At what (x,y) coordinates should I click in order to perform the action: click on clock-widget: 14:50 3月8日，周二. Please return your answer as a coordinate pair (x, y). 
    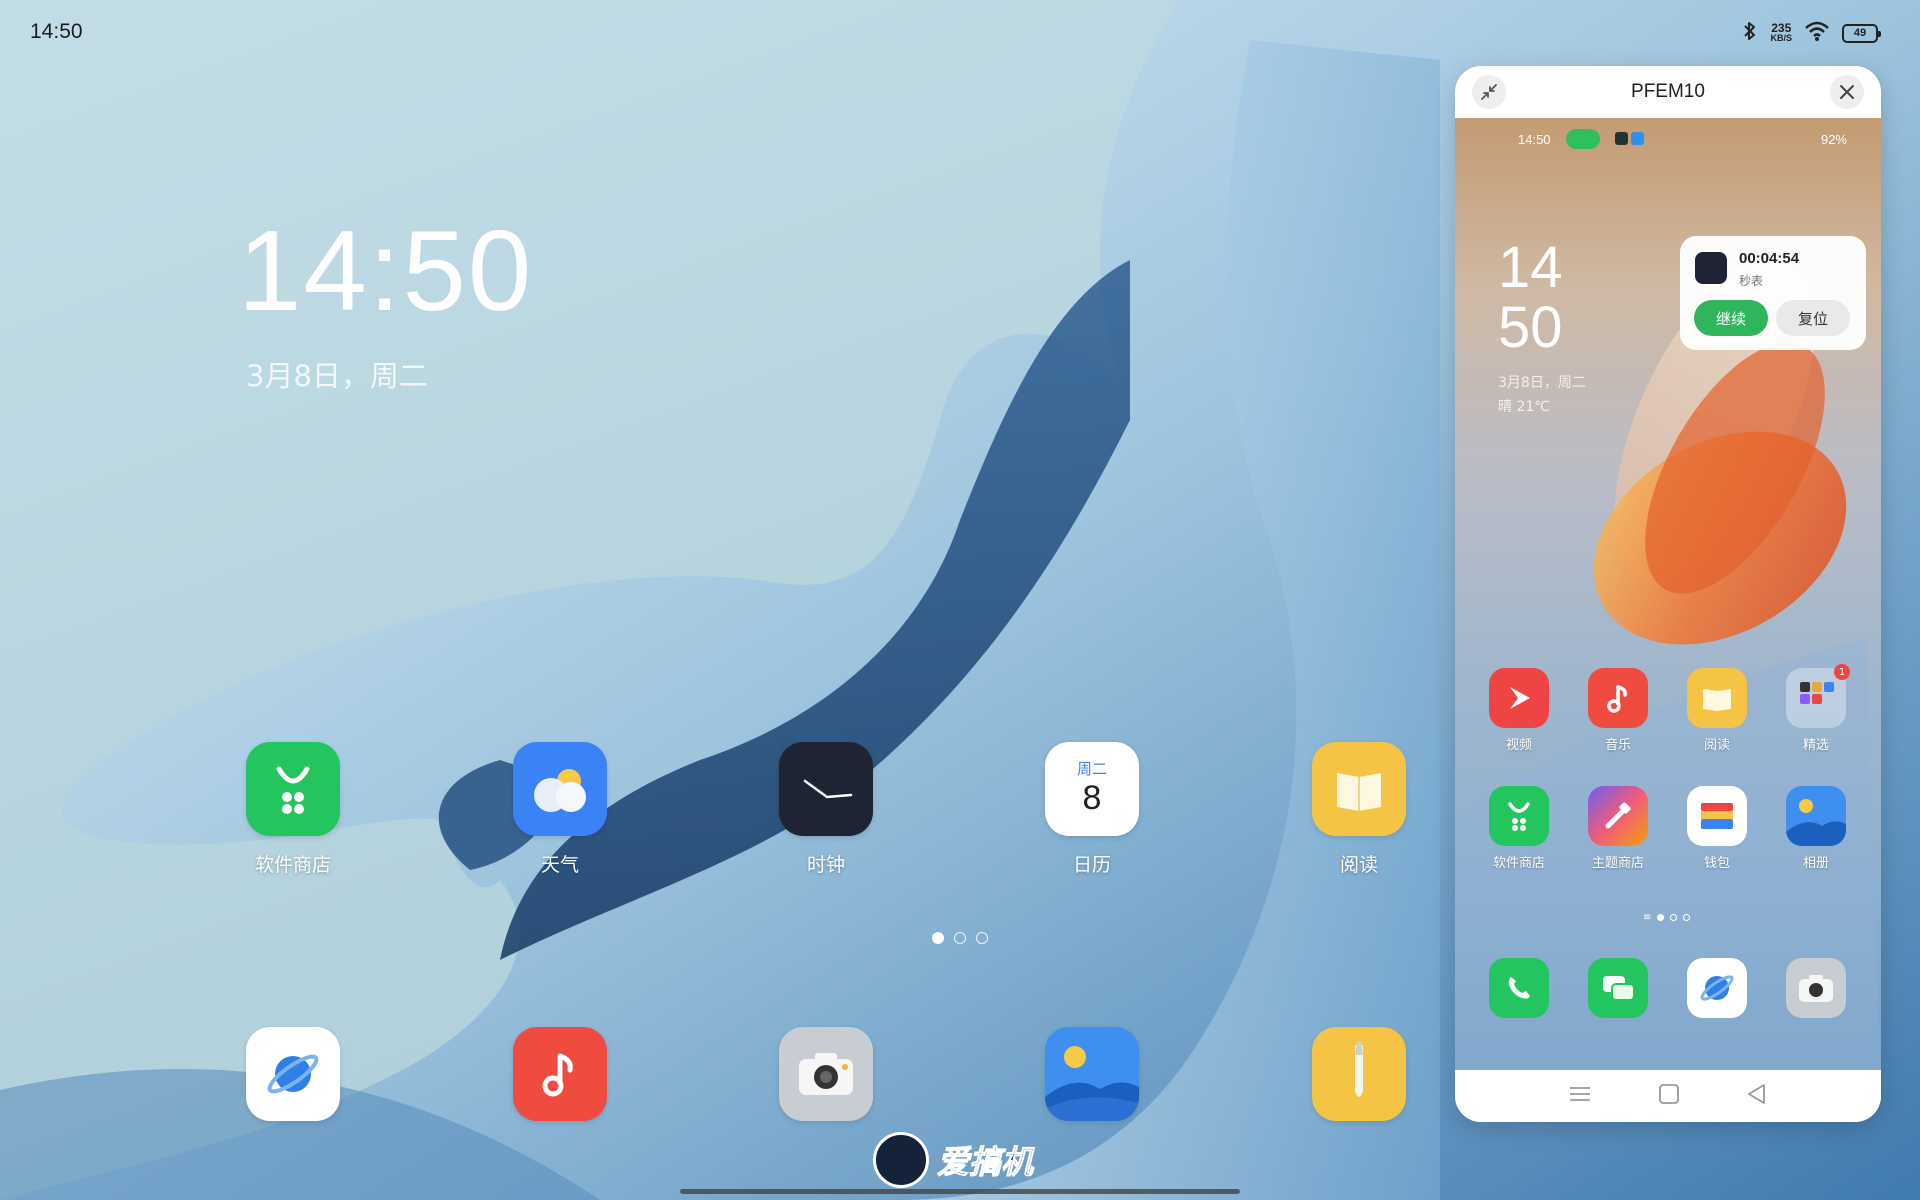
    Looking at the image, I should click on (385, 305).